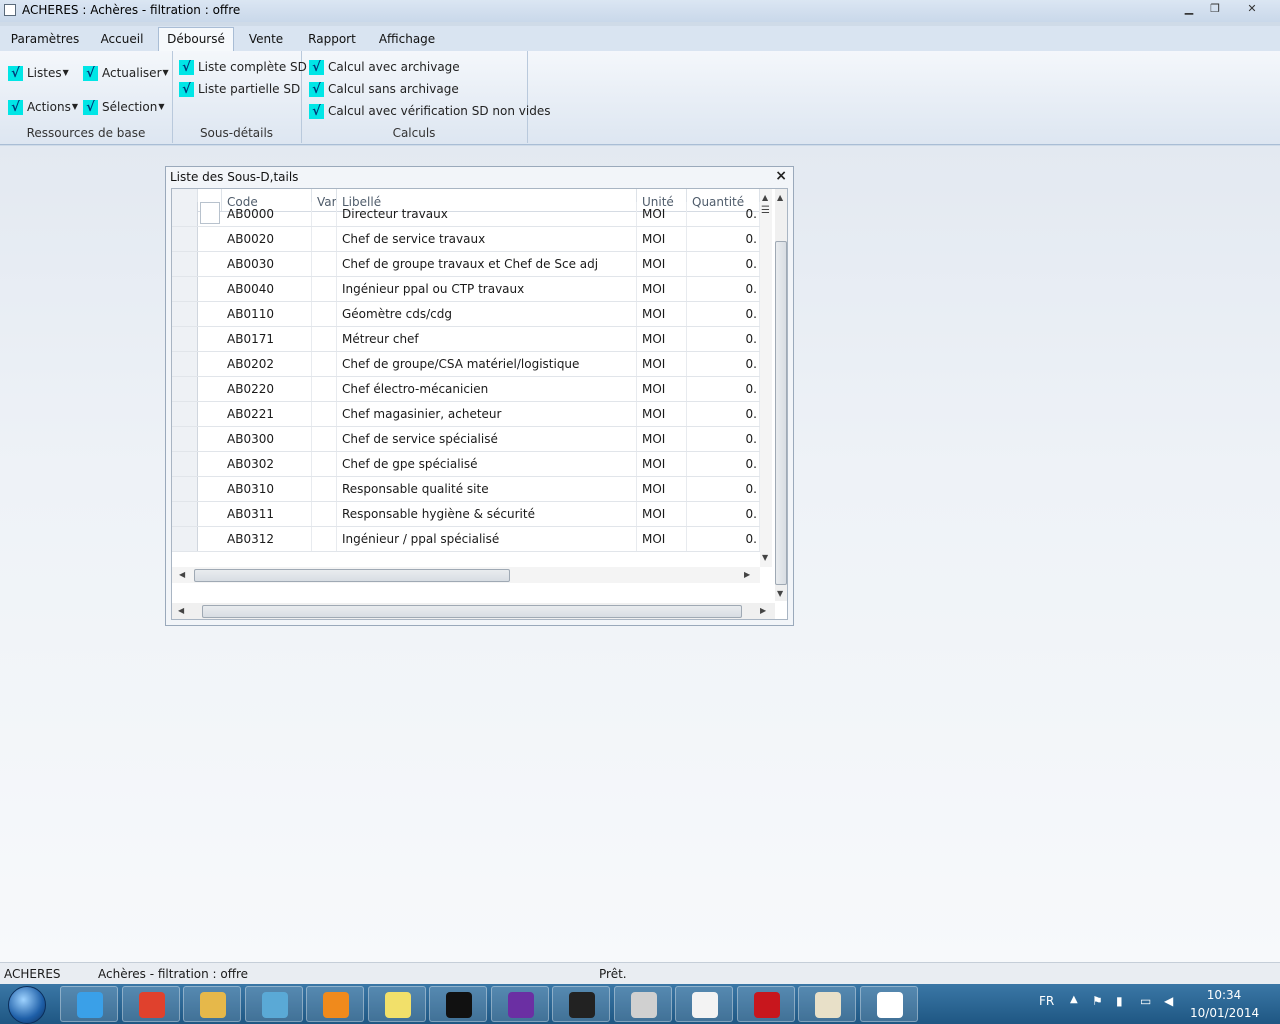 Image resolution: width=1280 pixels, height=1024 pixels. I want to click on outer-vertical-scrollbar: ▲ ▼, so click(781, 395).